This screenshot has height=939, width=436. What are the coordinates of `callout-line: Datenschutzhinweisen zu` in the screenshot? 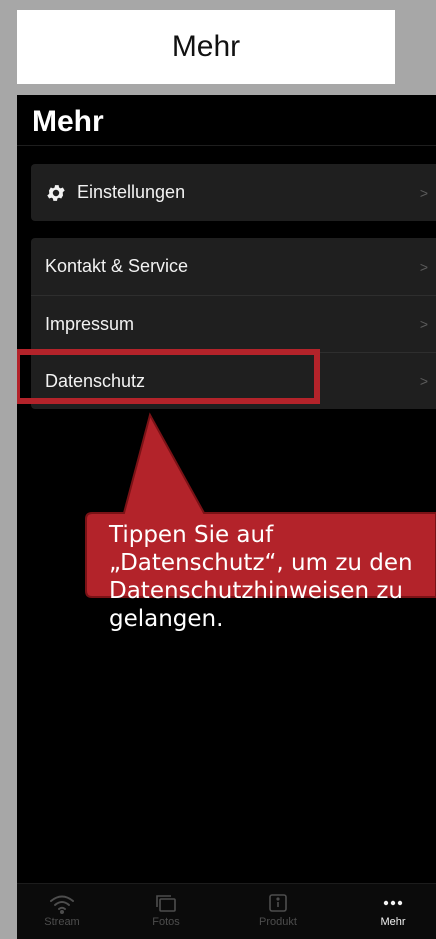 It's located at (256, 591).